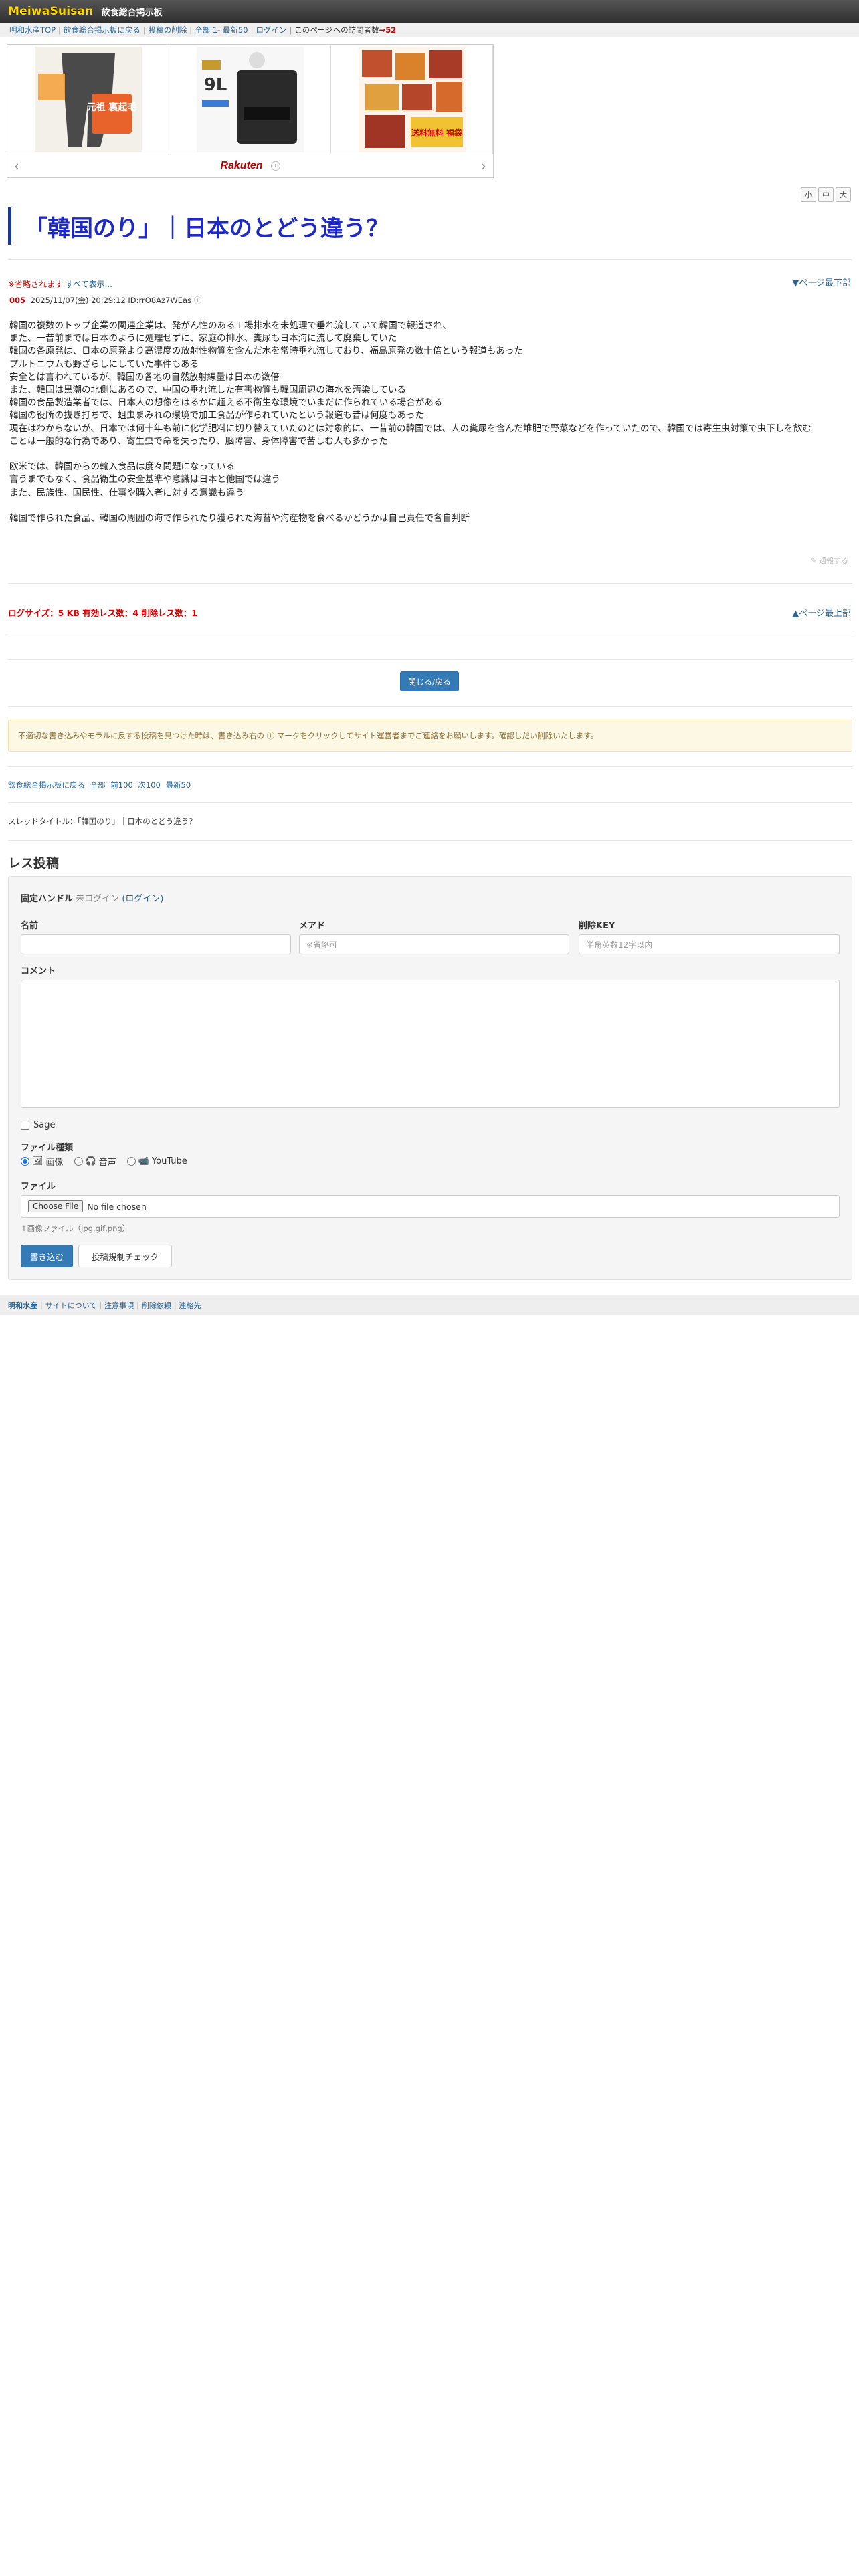 This screenshot has width=859, height=2576. I want to click on file-type-label: ファイル種類, so click(48, 1148).